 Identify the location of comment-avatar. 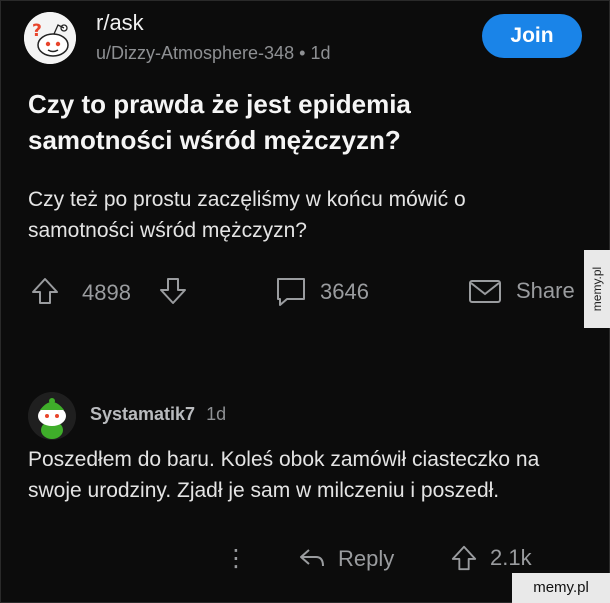
(52, 416).